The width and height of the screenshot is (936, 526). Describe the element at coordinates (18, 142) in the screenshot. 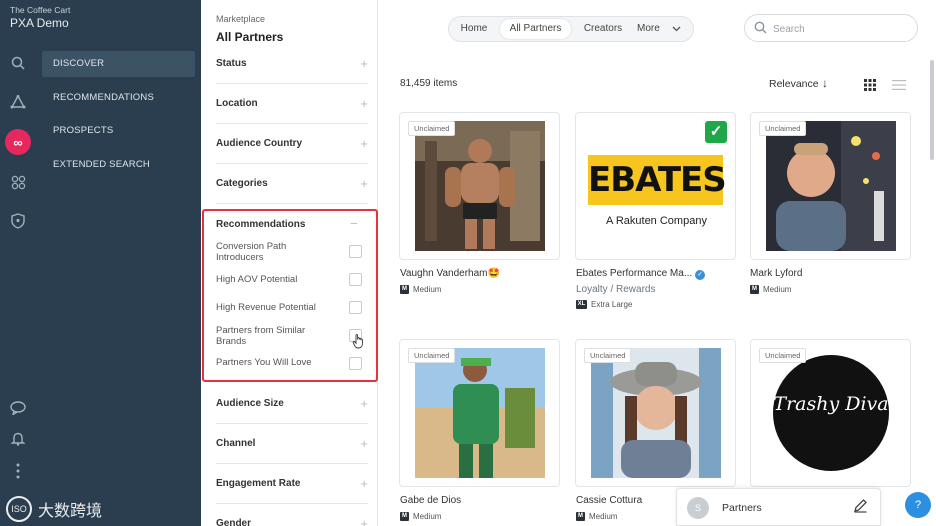

I see `infinity-icon: ∞` at that location.